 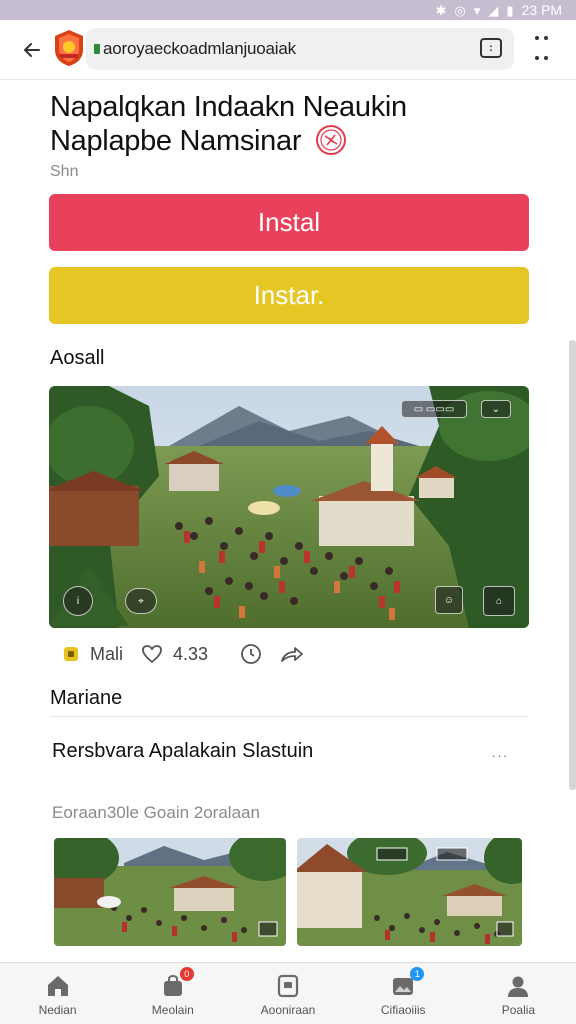 What do you see at coordinates (499, 601) in the screenshot?
I see `hero-download-button: ⌂` at bounding box center [499, 601].